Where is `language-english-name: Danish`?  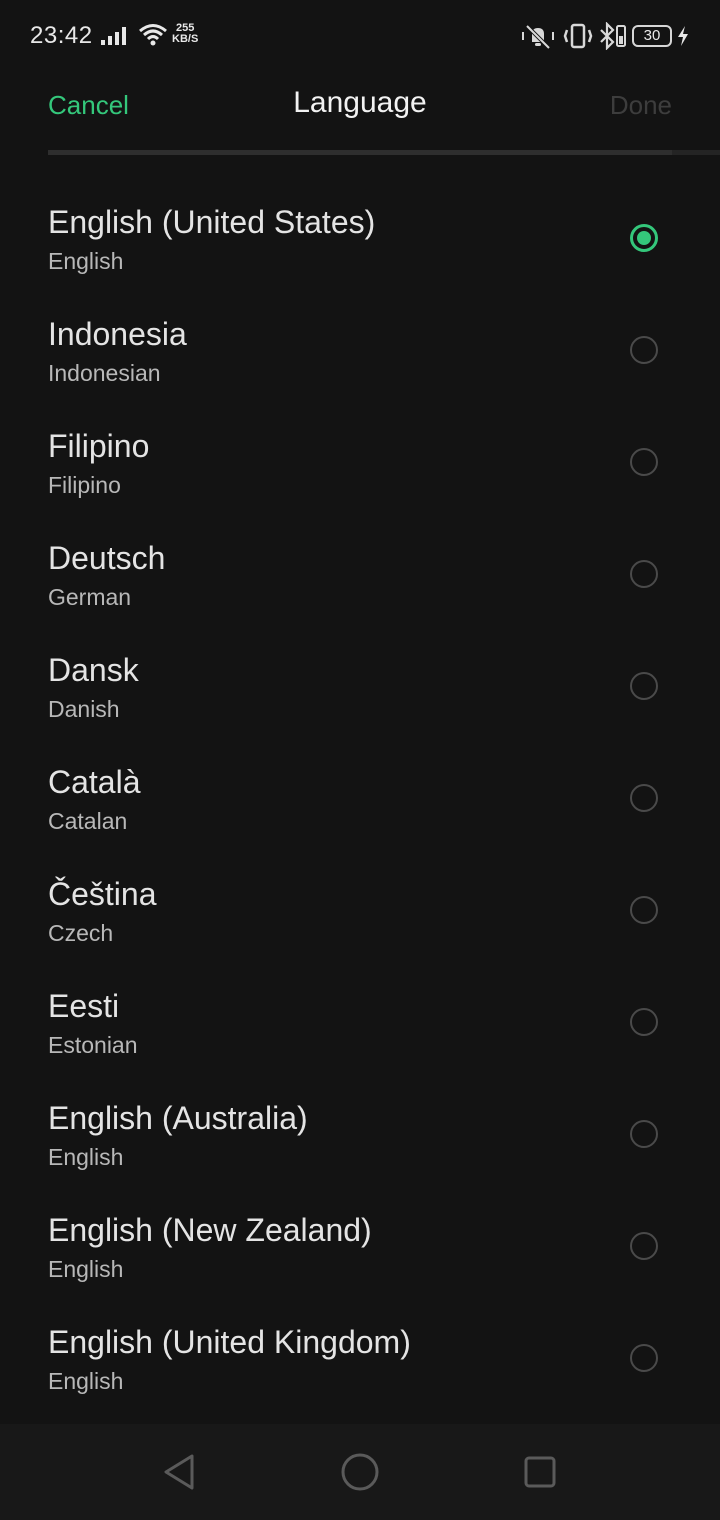 language-english-name: Danish is located at coordinates (84, 709).